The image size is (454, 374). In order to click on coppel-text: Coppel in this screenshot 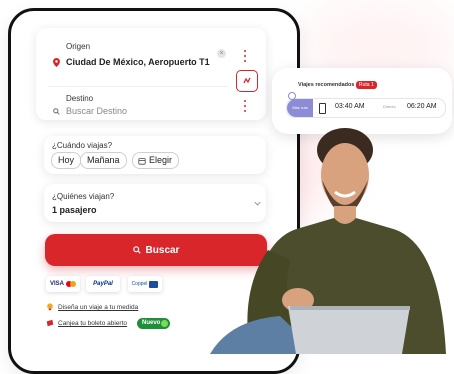, I will do `click(139, 284)`.